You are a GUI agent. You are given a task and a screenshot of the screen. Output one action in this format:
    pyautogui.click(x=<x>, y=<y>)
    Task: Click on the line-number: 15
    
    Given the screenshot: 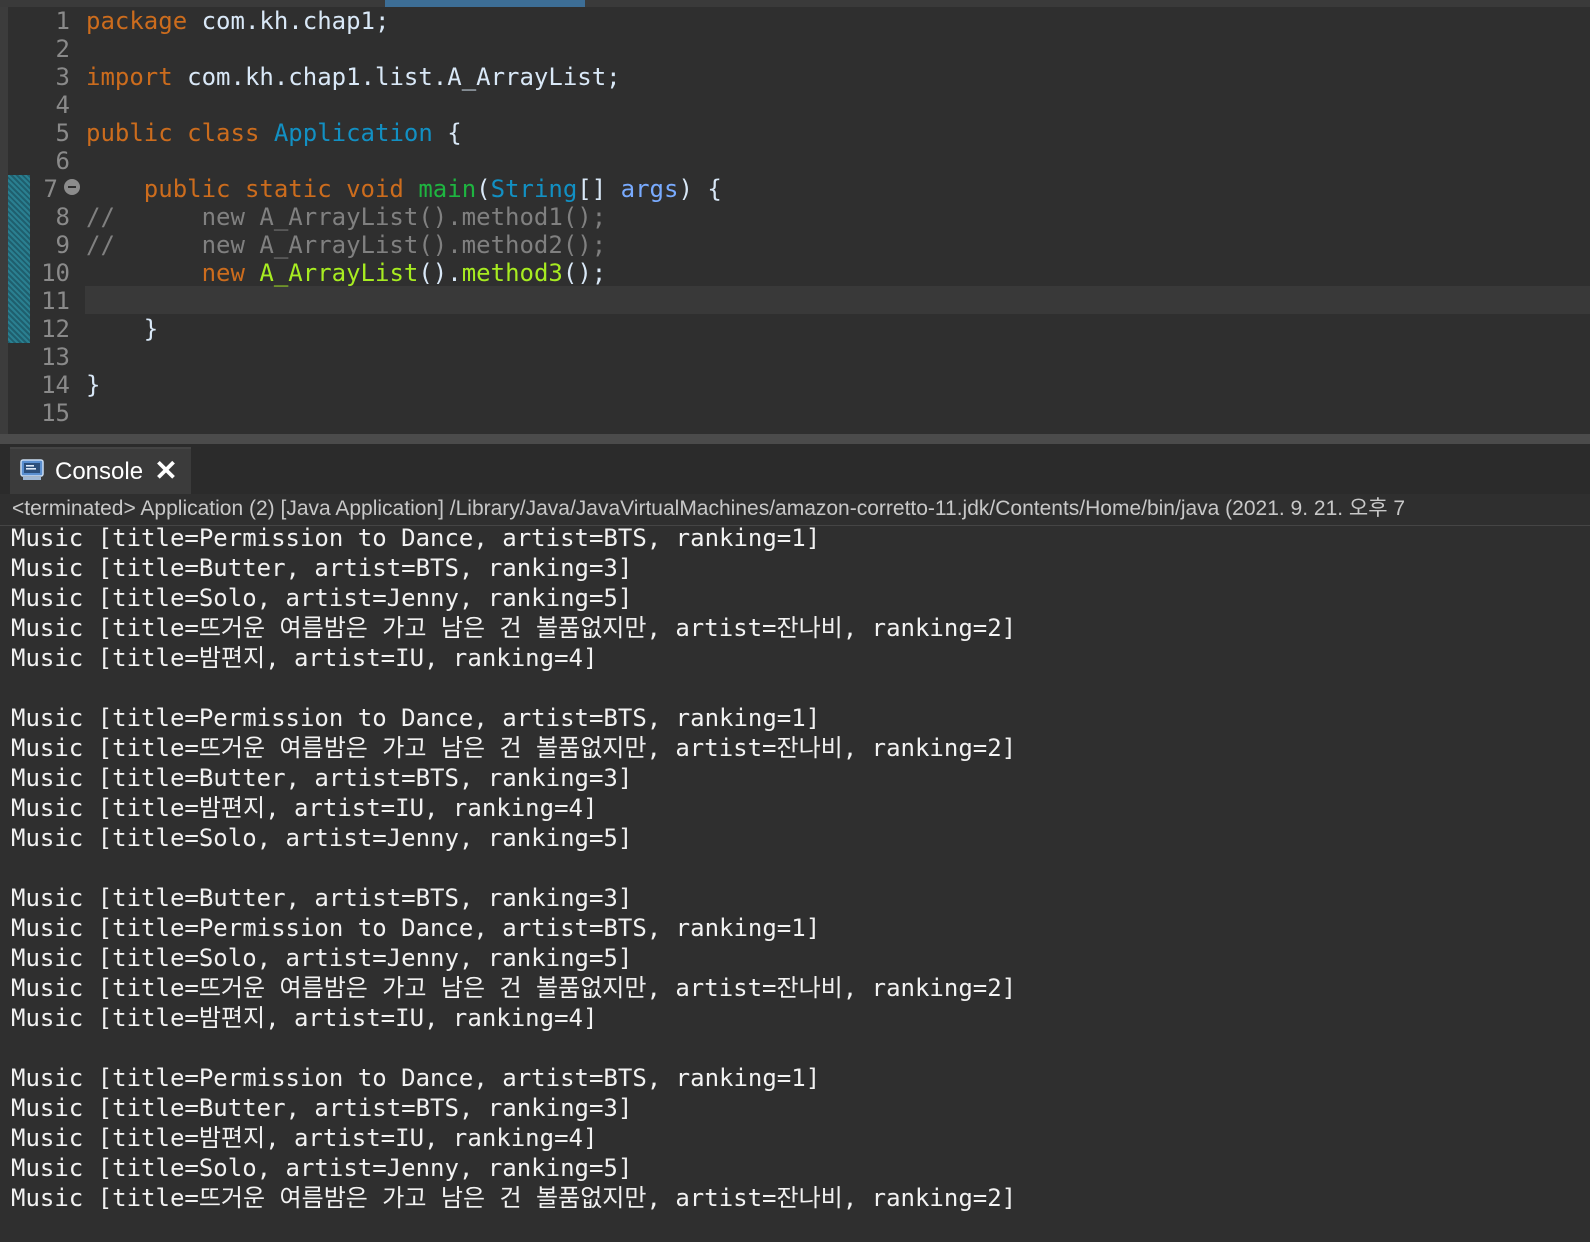 What is the action you would take?
    pyautogui.click(x=55, y=413)
    